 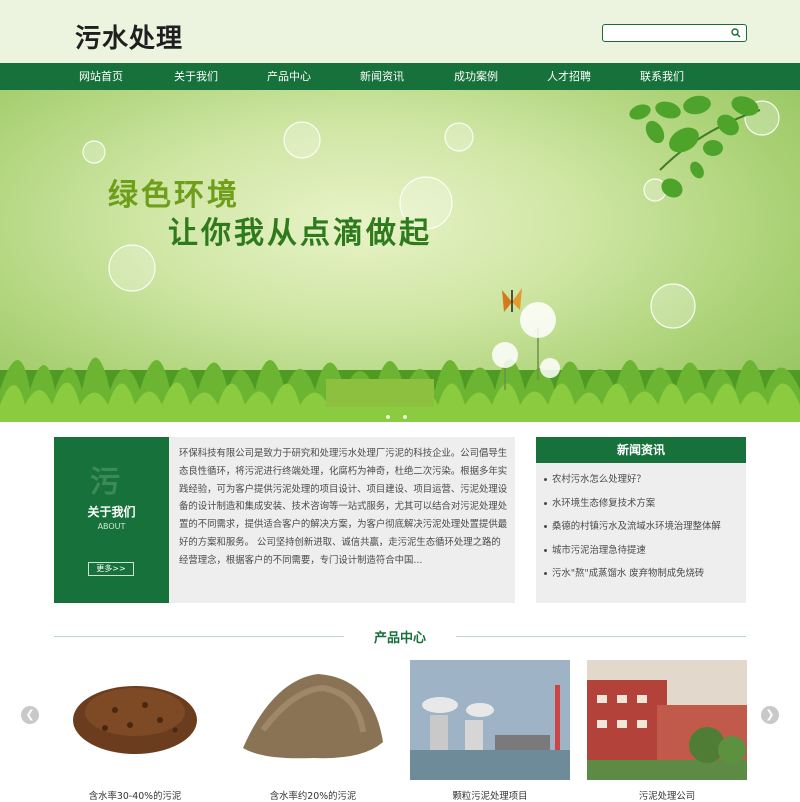 What do you see at coordinates (599, 479) in the screenshot?
I see `news-item-label: 农村污水怎么处理好？` at bounding box center [599, 479].